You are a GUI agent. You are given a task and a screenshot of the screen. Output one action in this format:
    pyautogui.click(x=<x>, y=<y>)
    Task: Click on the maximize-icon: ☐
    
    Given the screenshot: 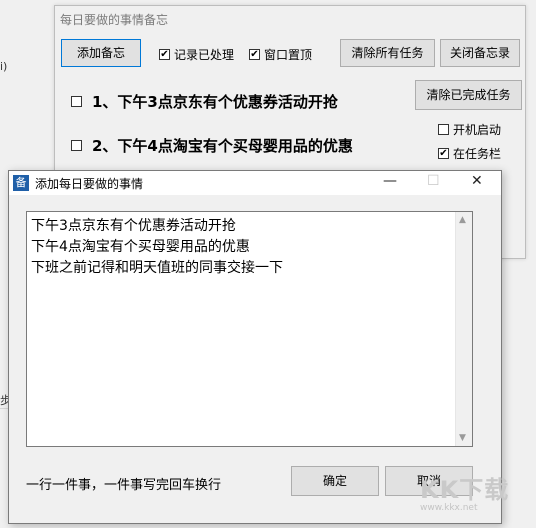 What is the action you would take?
    pyautogui.click(x=433, y=181)
    